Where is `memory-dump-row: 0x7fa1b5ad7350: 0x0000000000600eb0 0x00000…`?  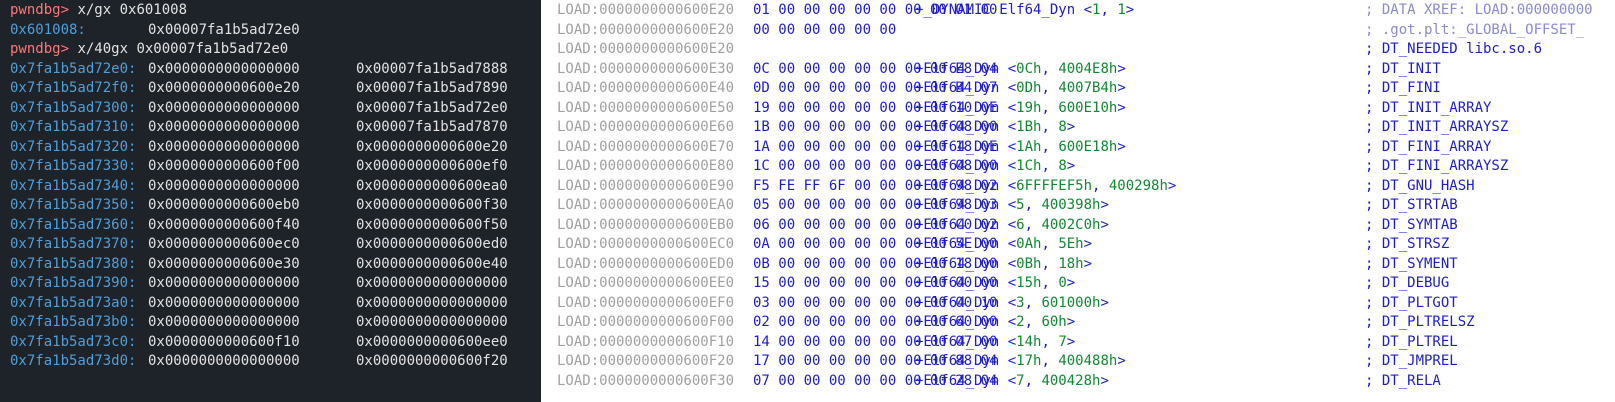 memory-dump-row: 0x7fa1b5ad7350: 0x0000000000600eb0 0x00000… is located at coordinates (259, 205).